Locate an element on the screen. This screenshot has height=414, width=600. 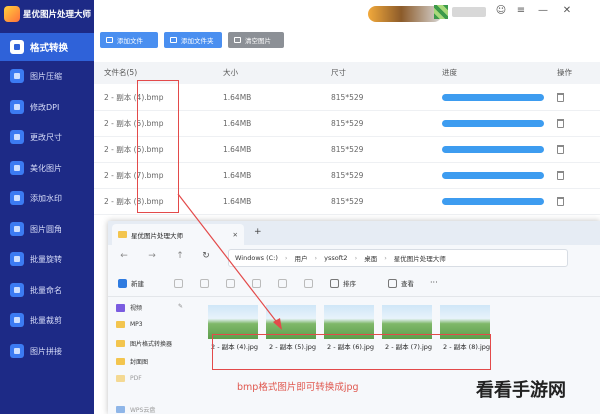
view-button: 查看 is located at coordinates (401, 283).